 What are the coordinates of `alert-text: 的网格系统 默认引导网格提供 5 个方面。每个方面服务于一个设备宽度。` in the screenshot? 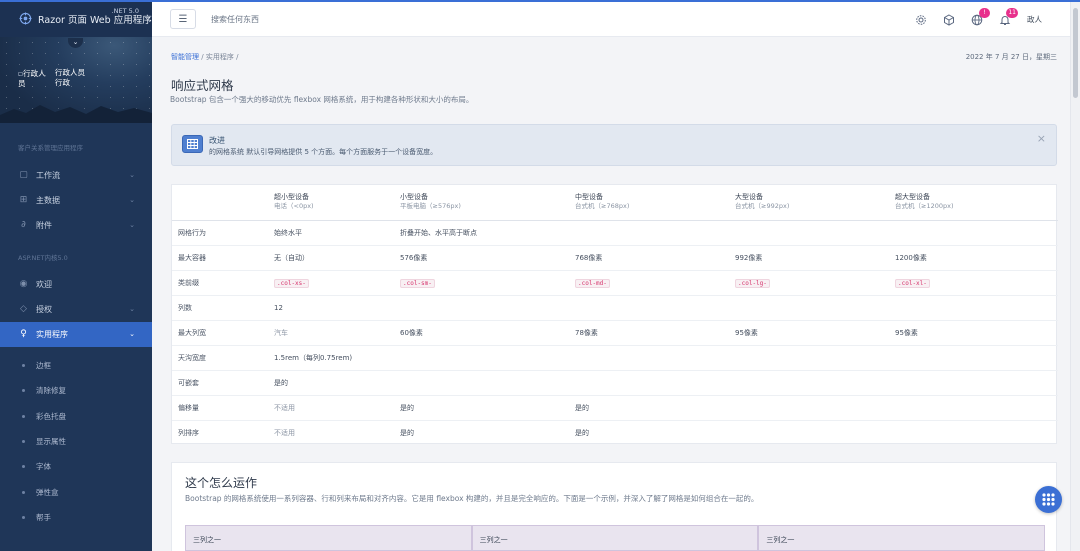 It's located at (323, 152).